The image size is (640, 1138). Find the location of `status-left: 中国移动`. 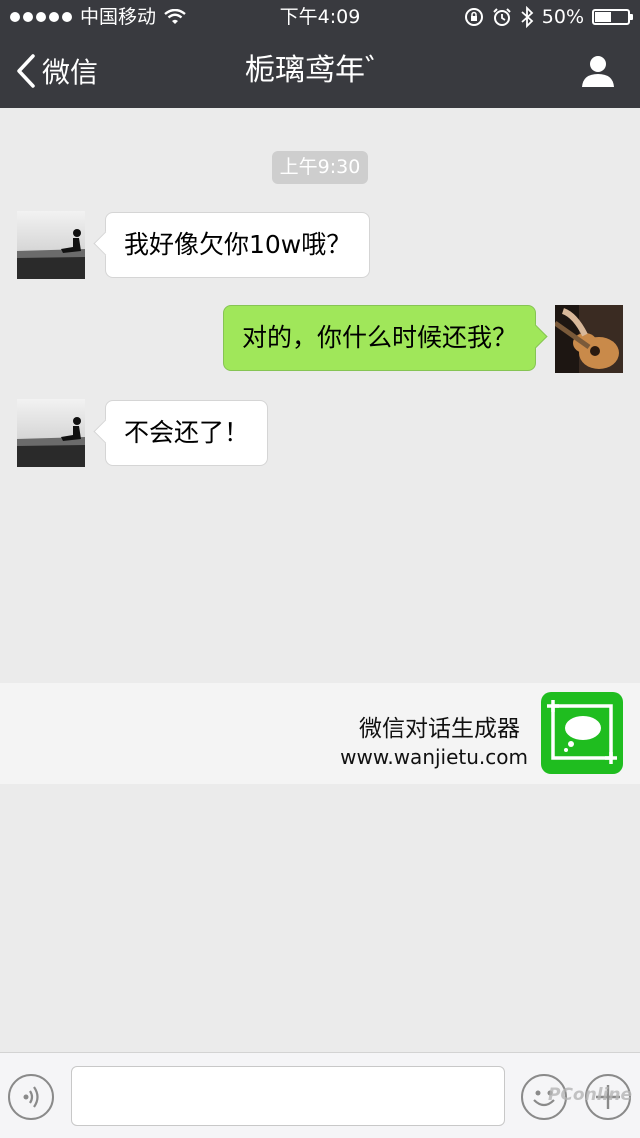

status-left: 中国移动 is located at coordinates (98, 17).